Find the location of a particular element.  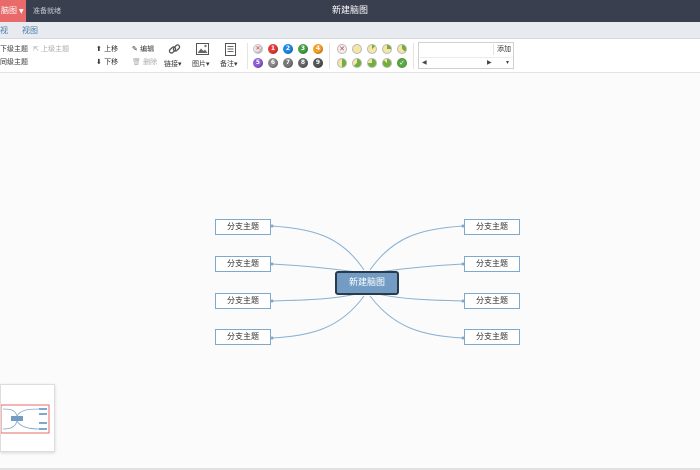

image-button: 图片▾ is located at coordinates (201, 64).